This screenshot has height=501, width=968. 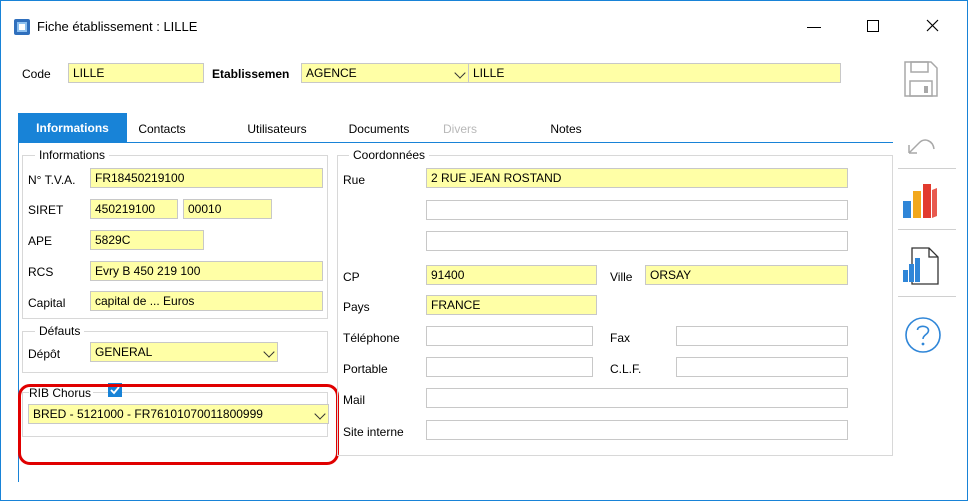 I want to click on tab-label: Notes, so click(x=566, y=129).